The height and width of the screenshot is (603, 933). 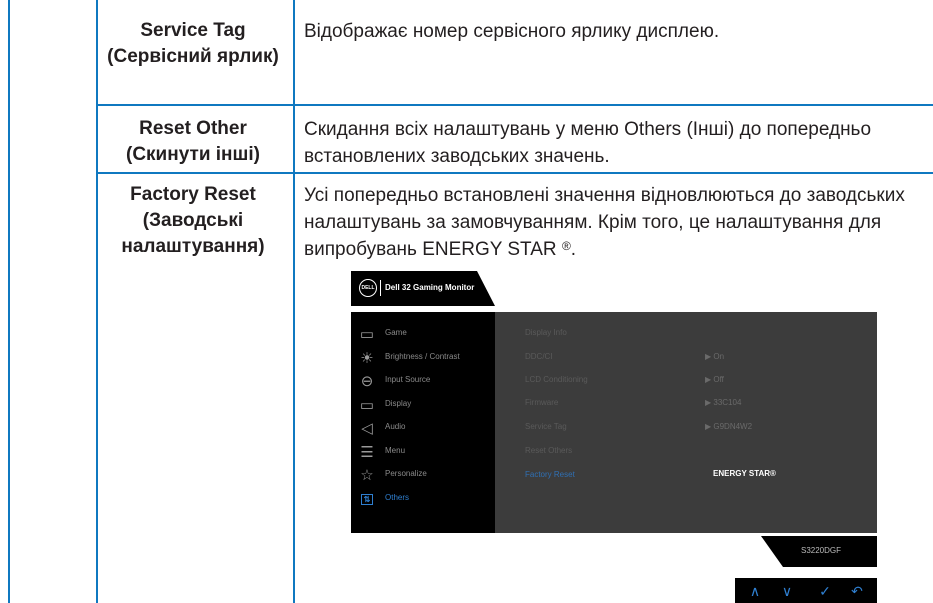 I want to click on menu-item-personalize: ☆ Personalize, so click(x=425, y=476).